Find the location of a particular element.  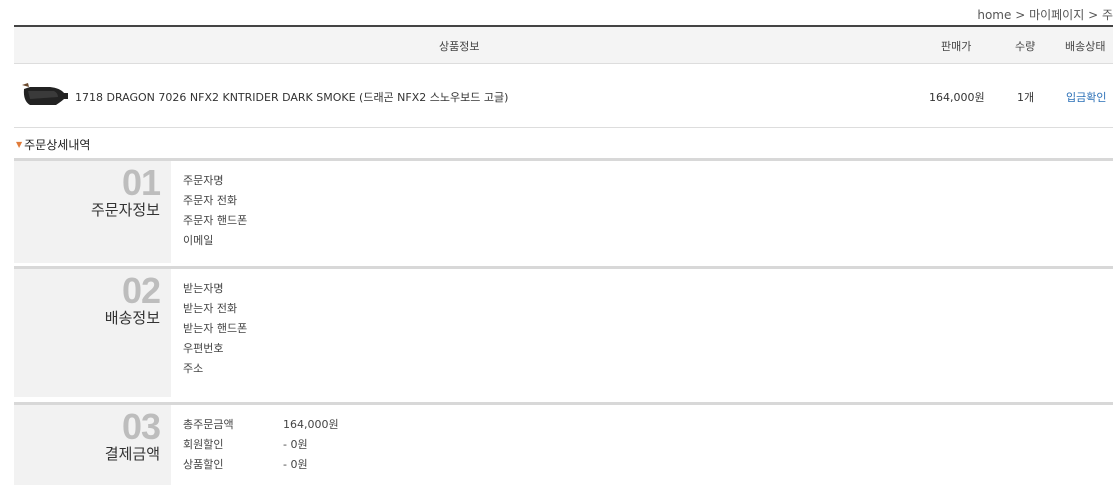

section-label: 결제금액 is located at coordinates (132, 454).